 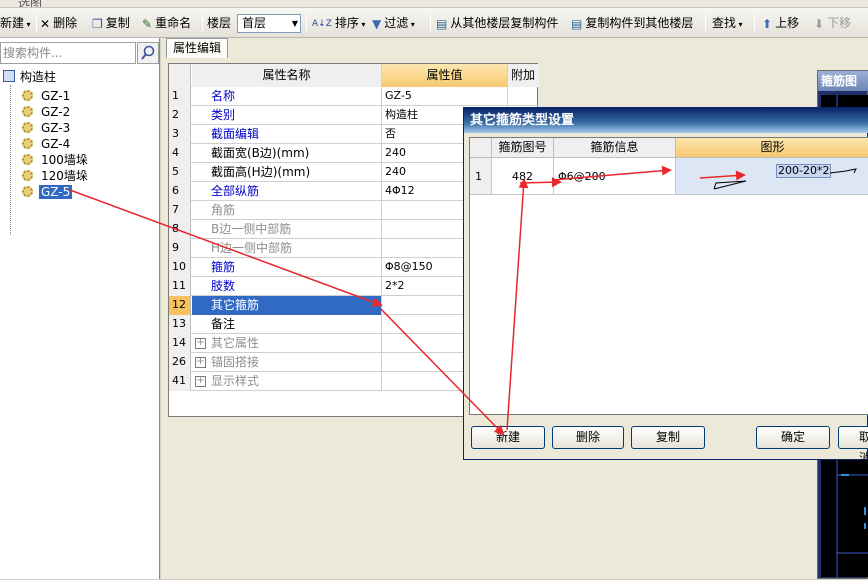 What do you see at coordinates (853, 445) in the screenshot?
I see `cancel-button: 取消` at bounding box center [853, 445].